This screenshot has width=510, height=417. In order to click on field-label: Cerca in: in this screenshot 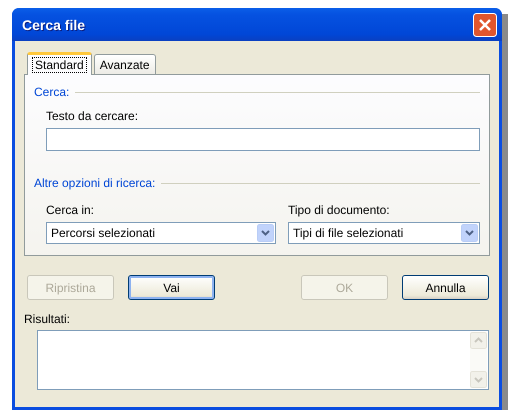, I will do `click(71, 210)`.